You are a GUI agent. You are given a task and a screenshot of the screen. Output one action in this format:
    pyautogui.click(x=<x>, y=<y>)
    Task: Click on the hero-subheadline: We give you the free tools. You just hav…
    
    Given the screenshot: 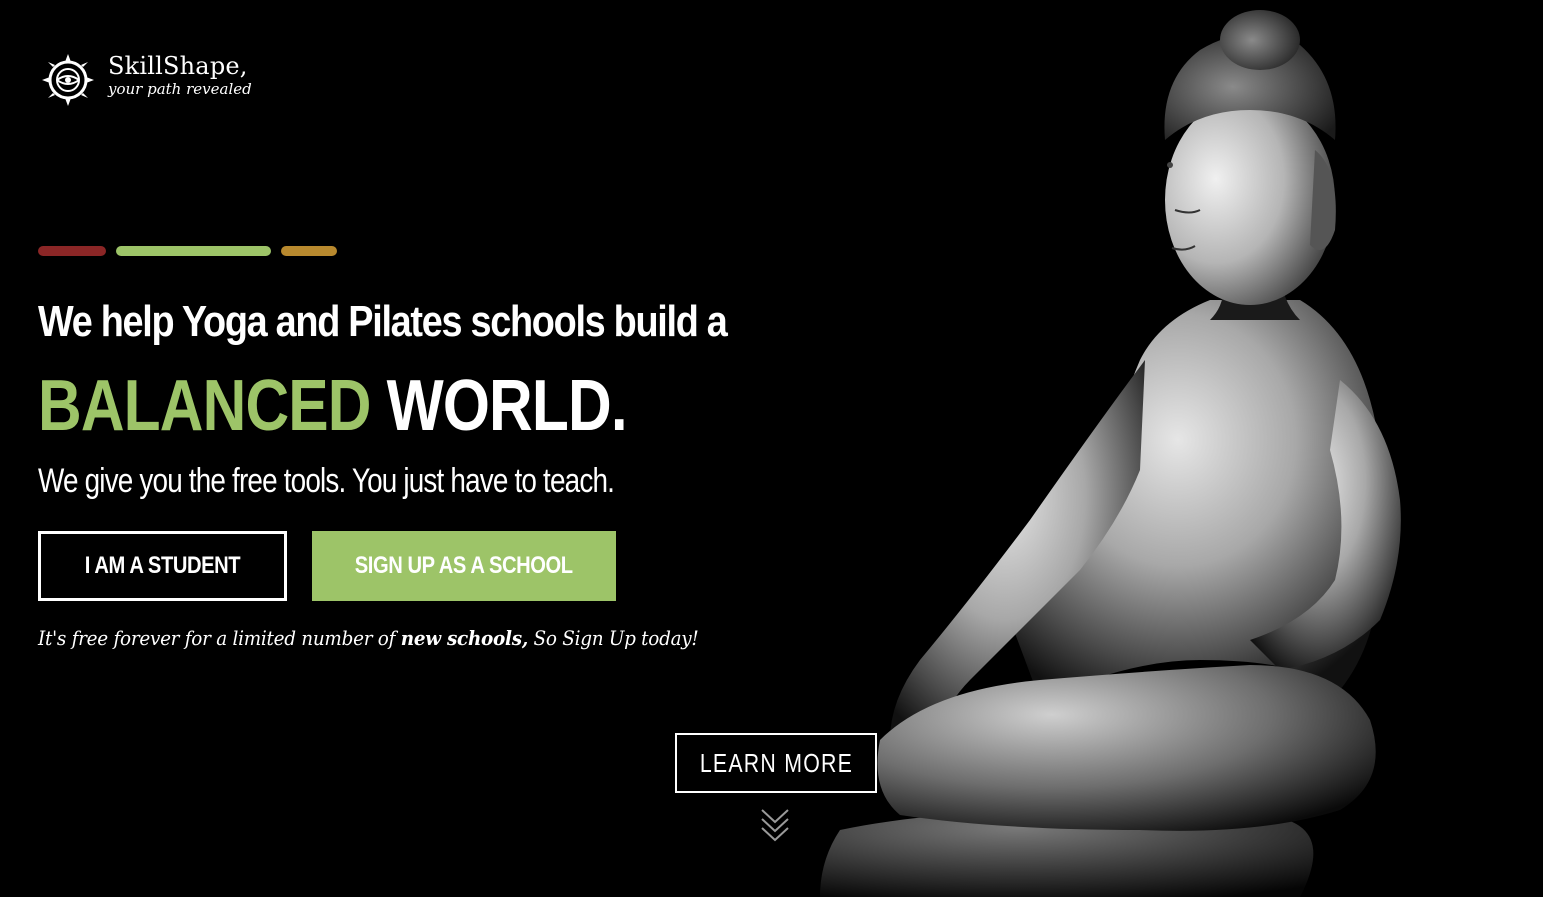 What is the action you would take?
    pyautogui.click(x=326, y=481)
    